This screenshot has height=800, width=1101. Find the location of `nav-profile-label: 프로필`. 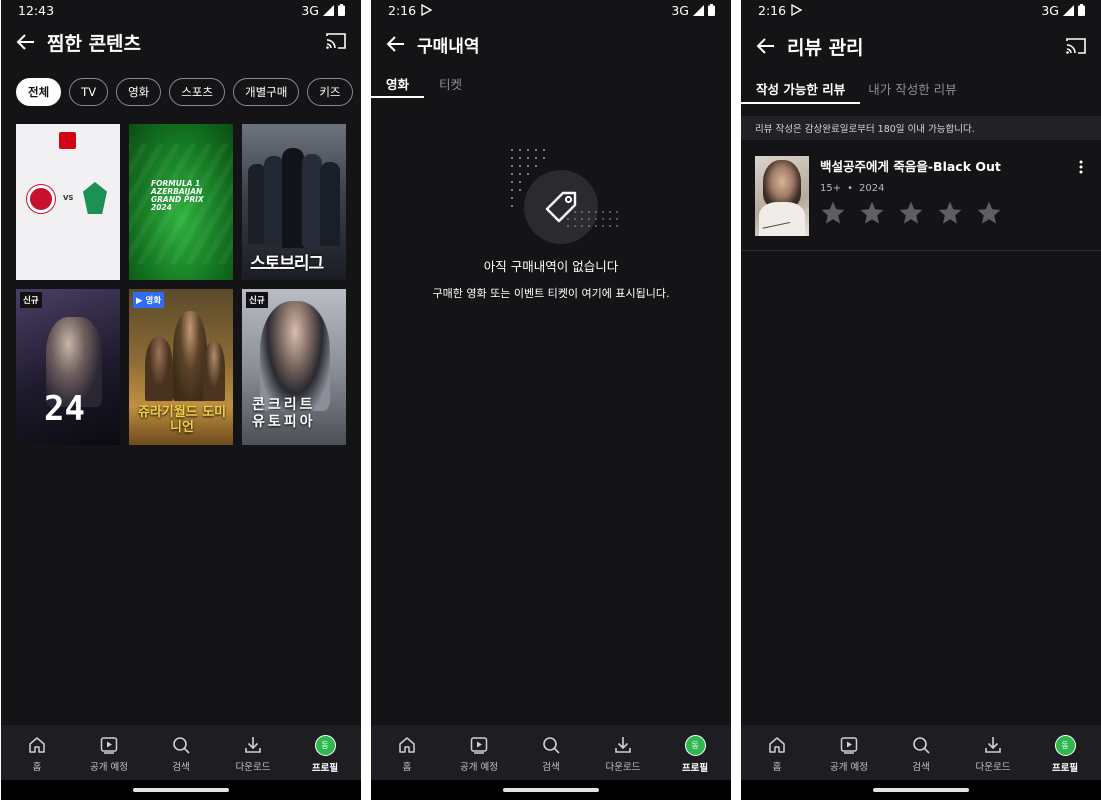

nav-profile-label: 프로필 is located at coordinates (325, 768).